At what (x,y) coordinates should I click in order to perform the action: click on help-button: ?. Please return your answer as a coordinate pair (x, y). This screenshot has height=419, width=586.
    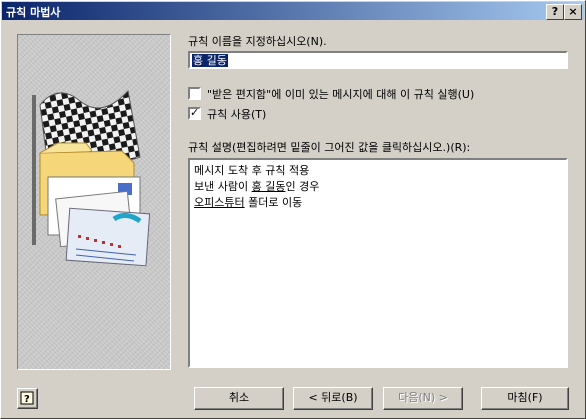
    Looking at the image, I should click on (27, 398).